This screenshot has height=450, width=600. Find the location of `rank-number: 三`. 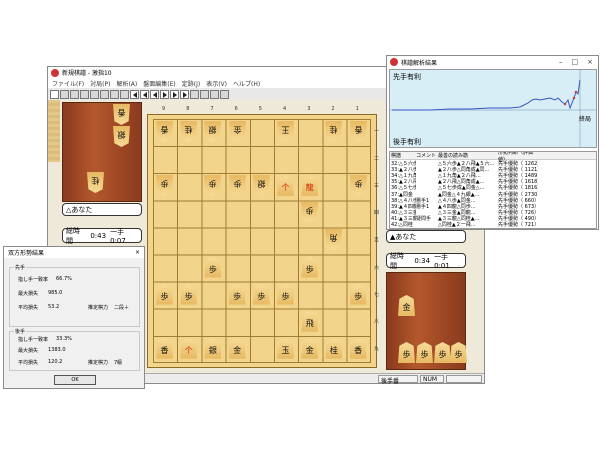

rank-number: 三 is located at coordinates (377, 186).